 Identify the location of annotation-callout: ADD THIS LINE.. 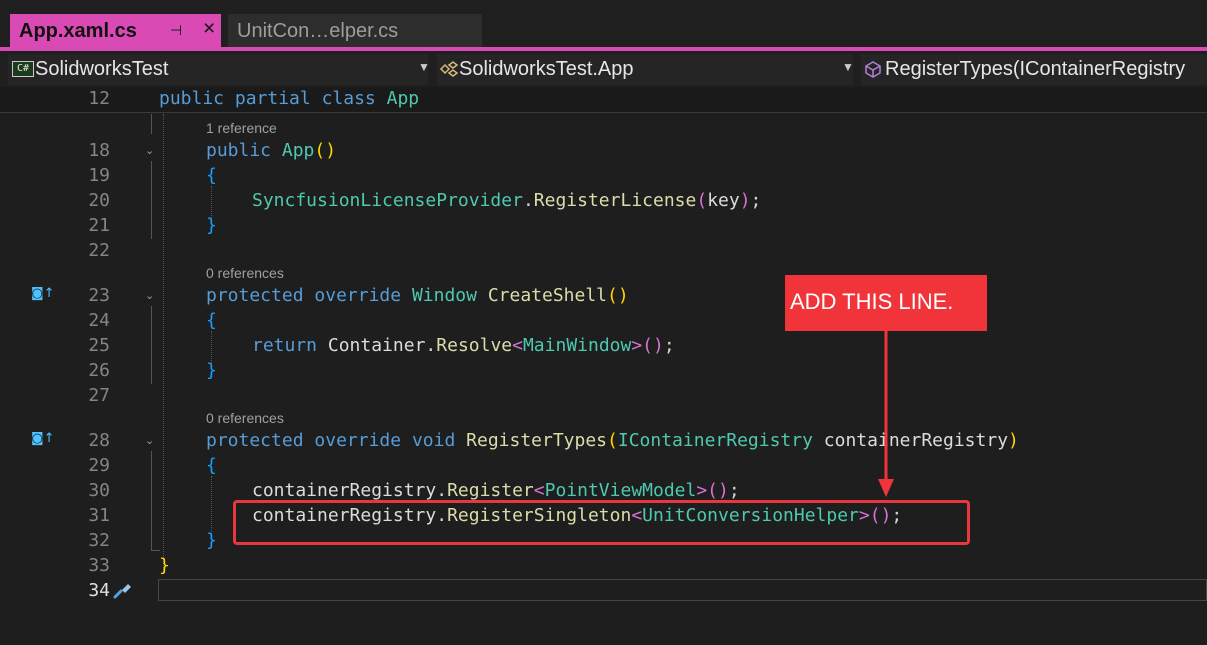
(886, 303).